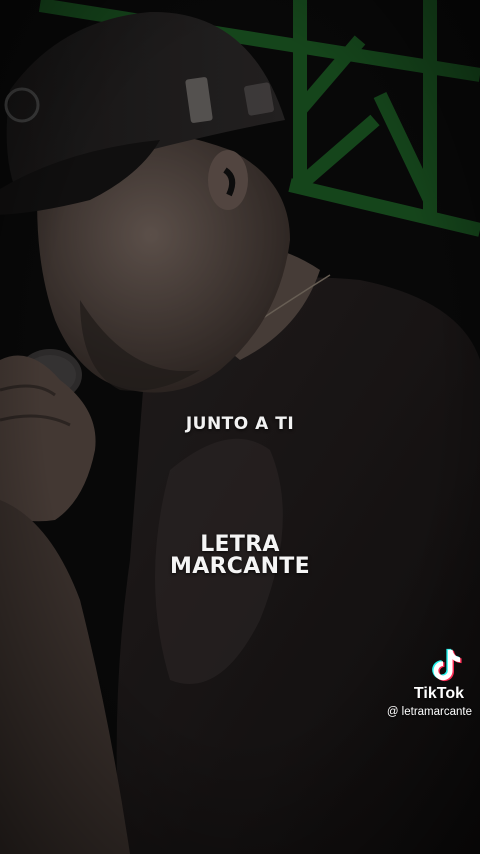 This screenshot has height=854, width=480. I want to click on tiktok-label: TikTok, so click(438, 693).